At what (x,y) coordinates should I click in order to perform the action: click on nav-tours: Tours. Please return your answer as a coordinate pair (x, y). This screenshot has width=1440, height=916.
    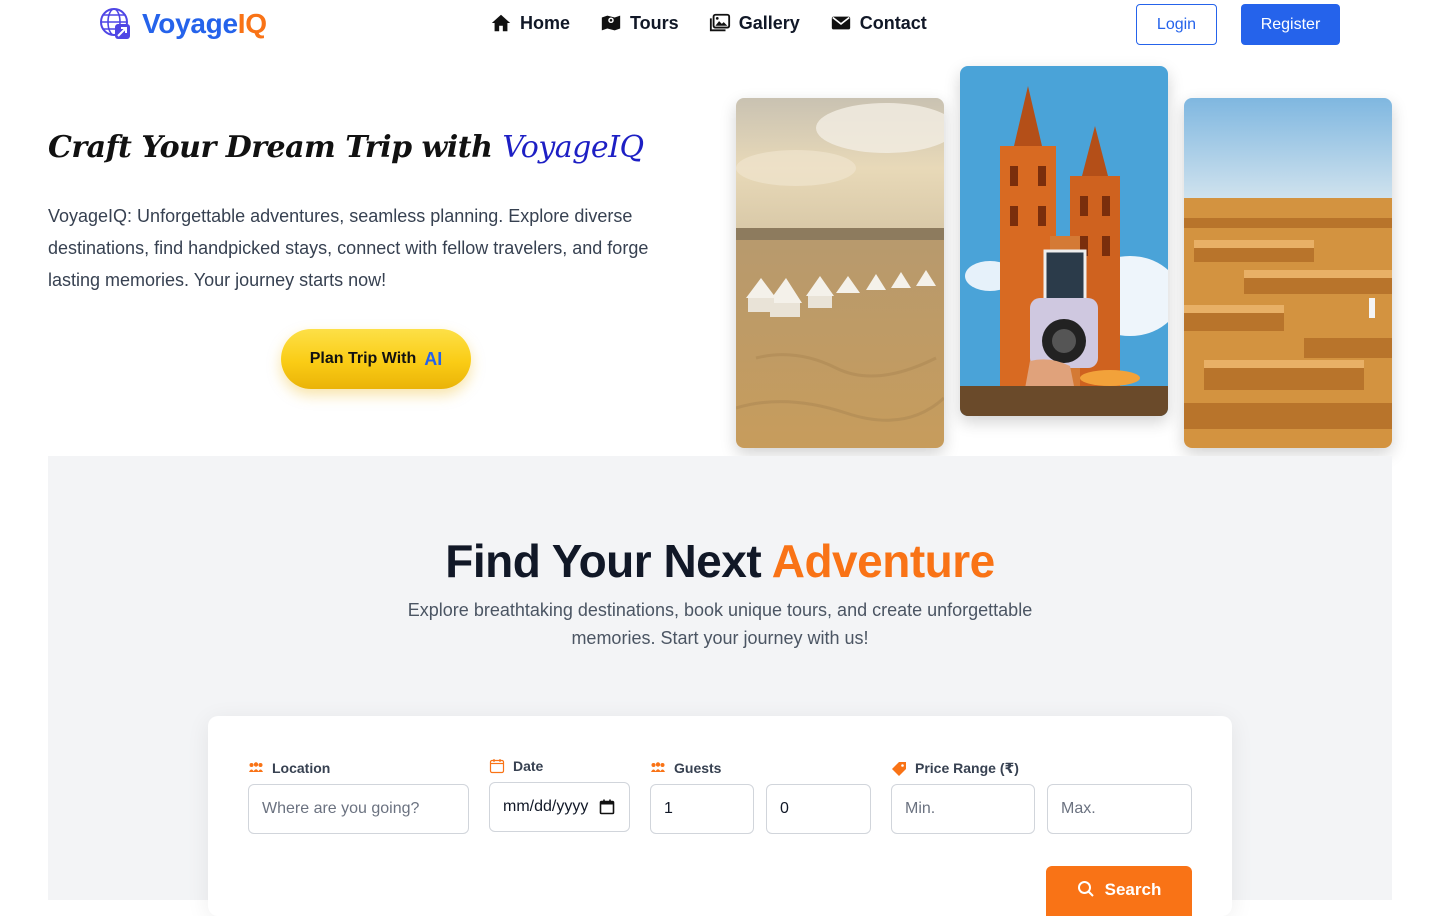
    Looking at the image, I should click on (639, 23).